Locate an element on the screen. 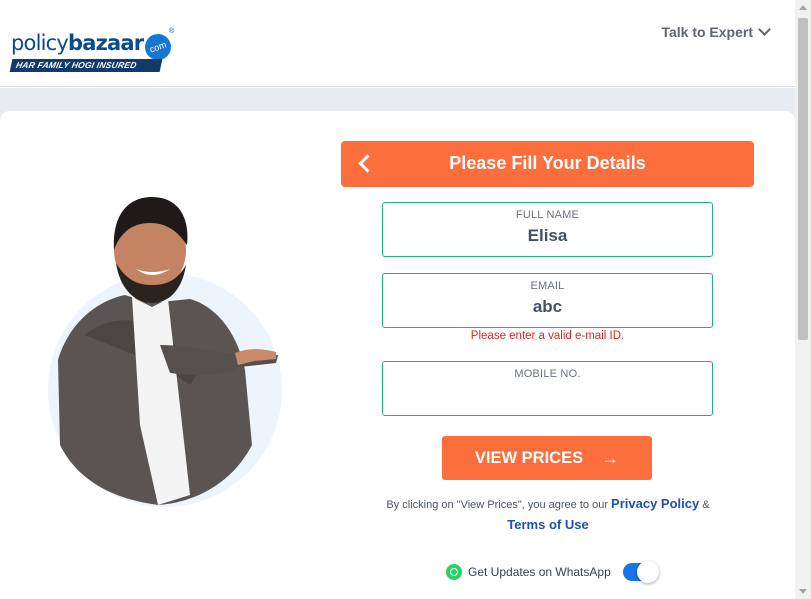 The image size is (811, 599). whatsapp-updates-row: Get Updates on WhatsApp is located at coordinates (552, 572).